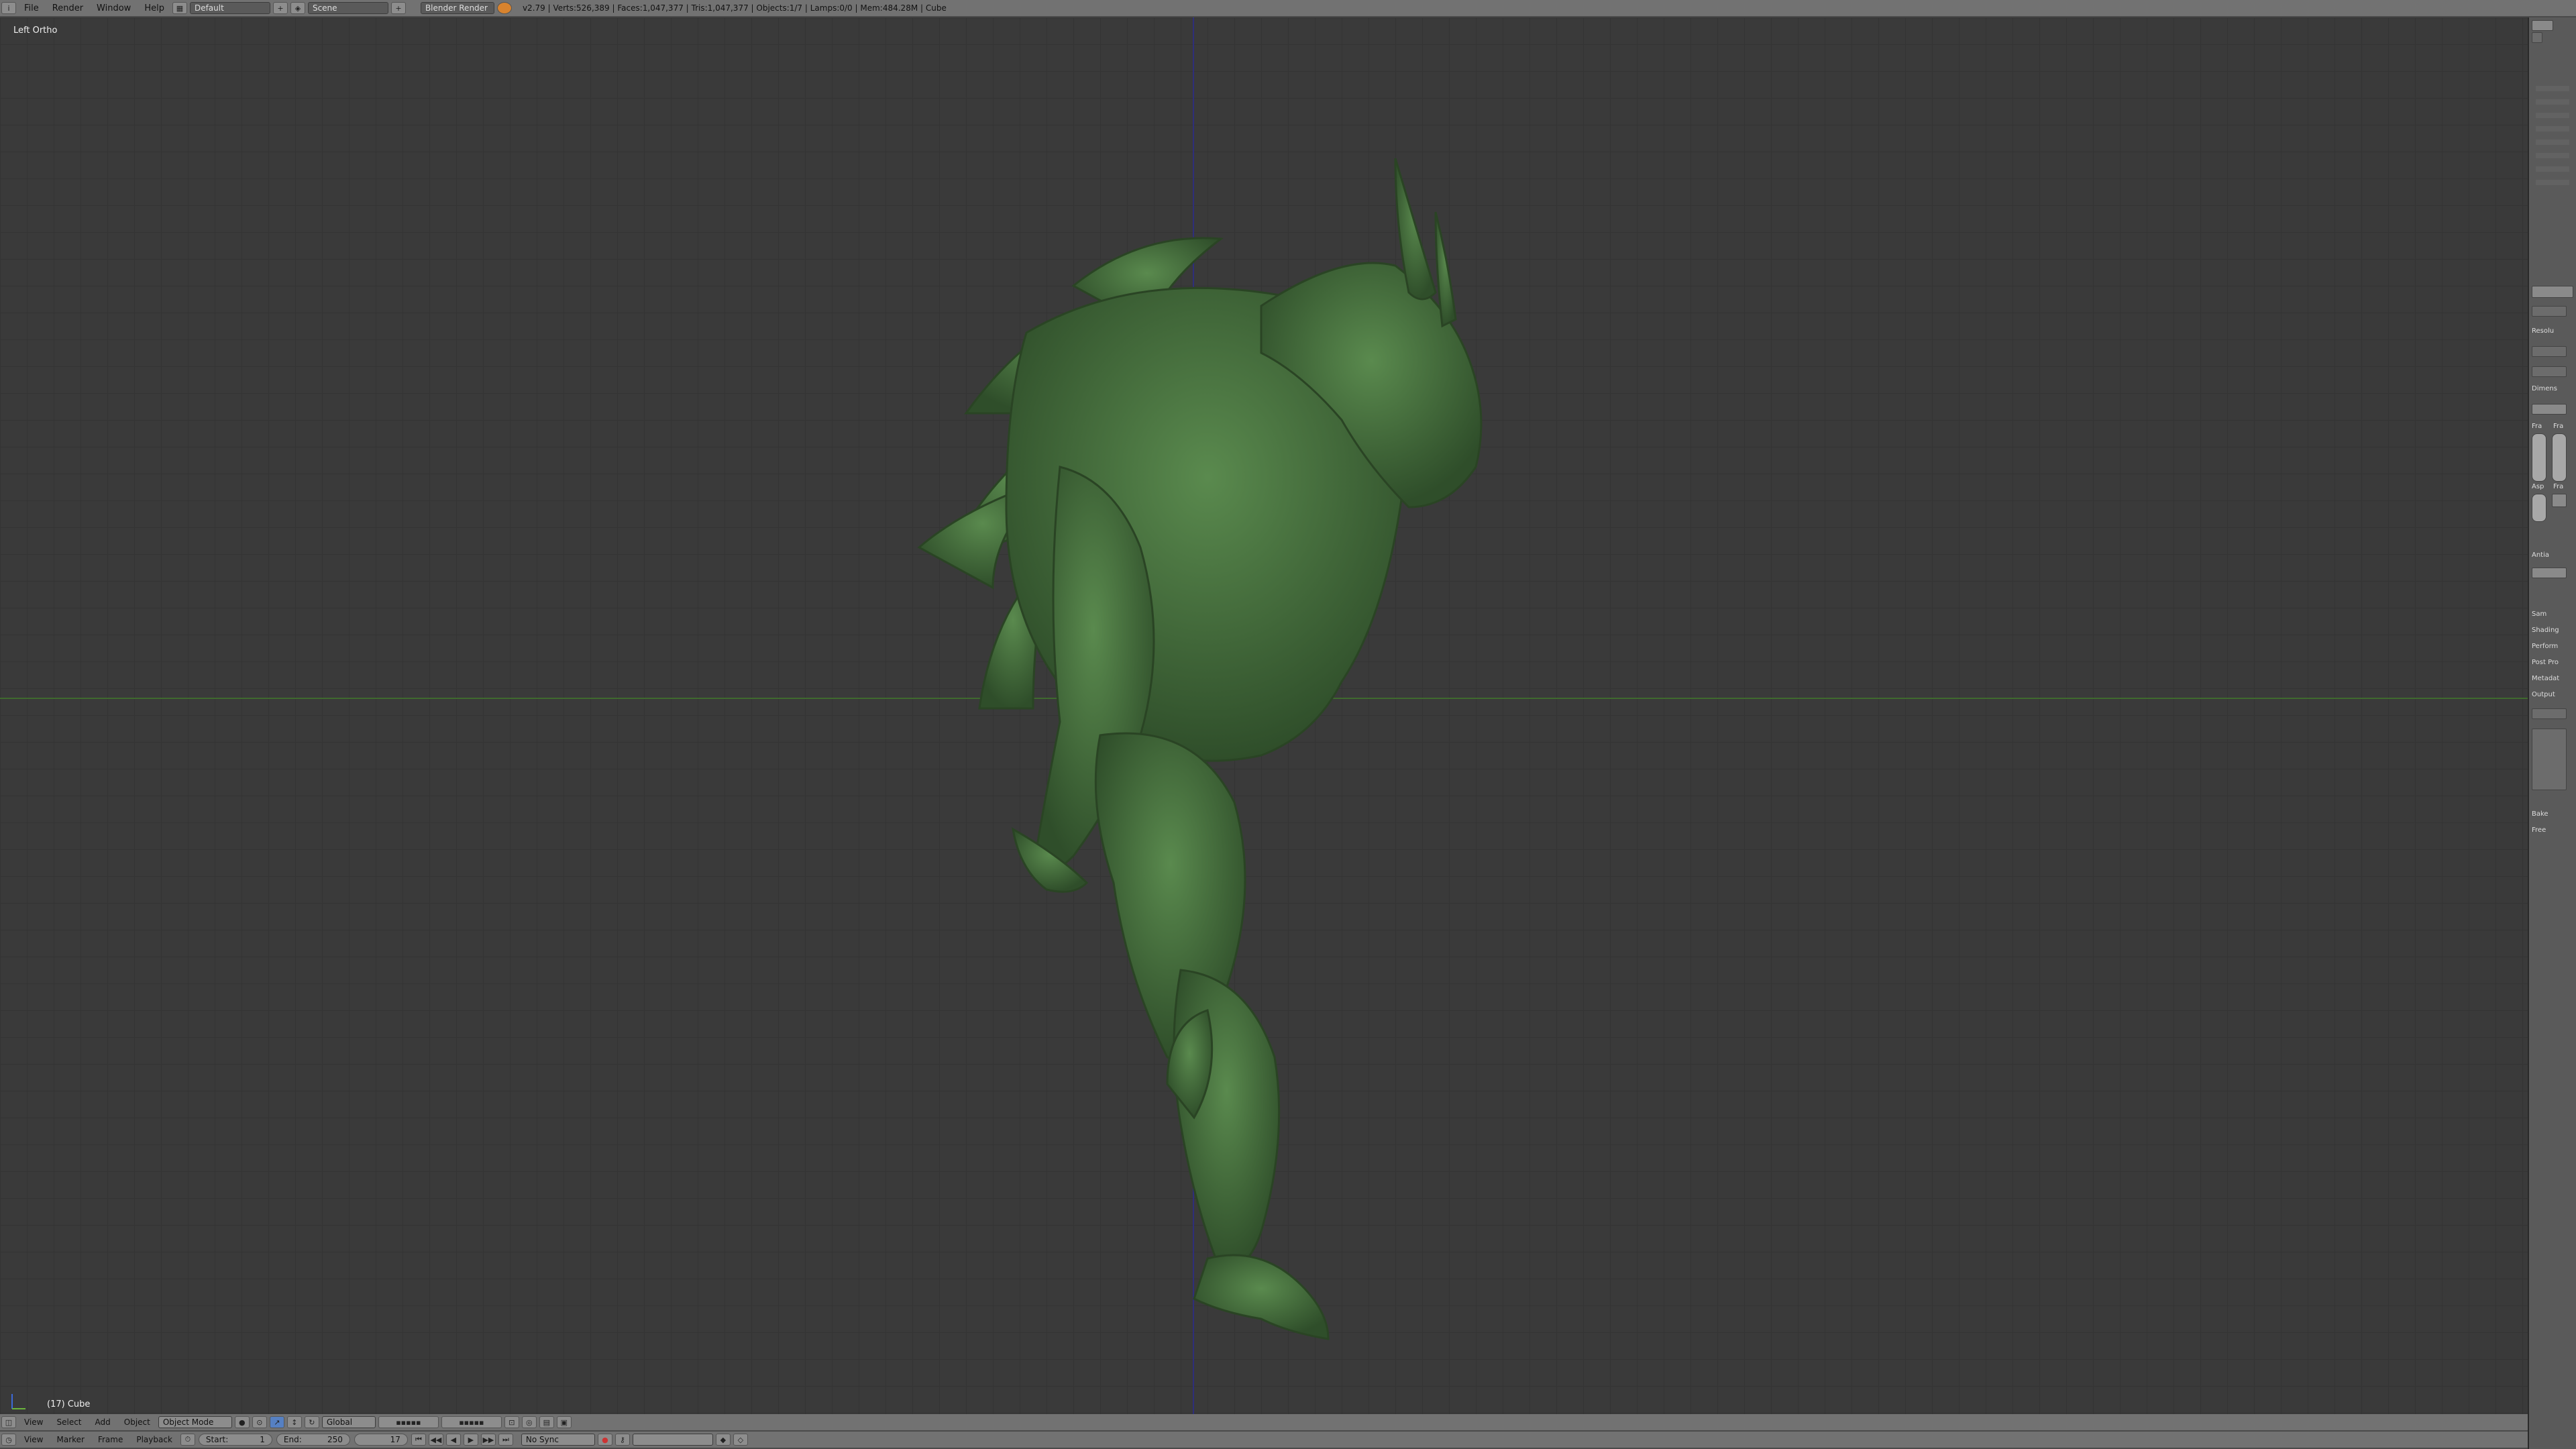 Image resolution: width=2576 pixels, height=1449 pixels. Describe the element at coordinates (723, 1440) in the screenshot. I see `insert-keyframe-icon: ◆` at that location.